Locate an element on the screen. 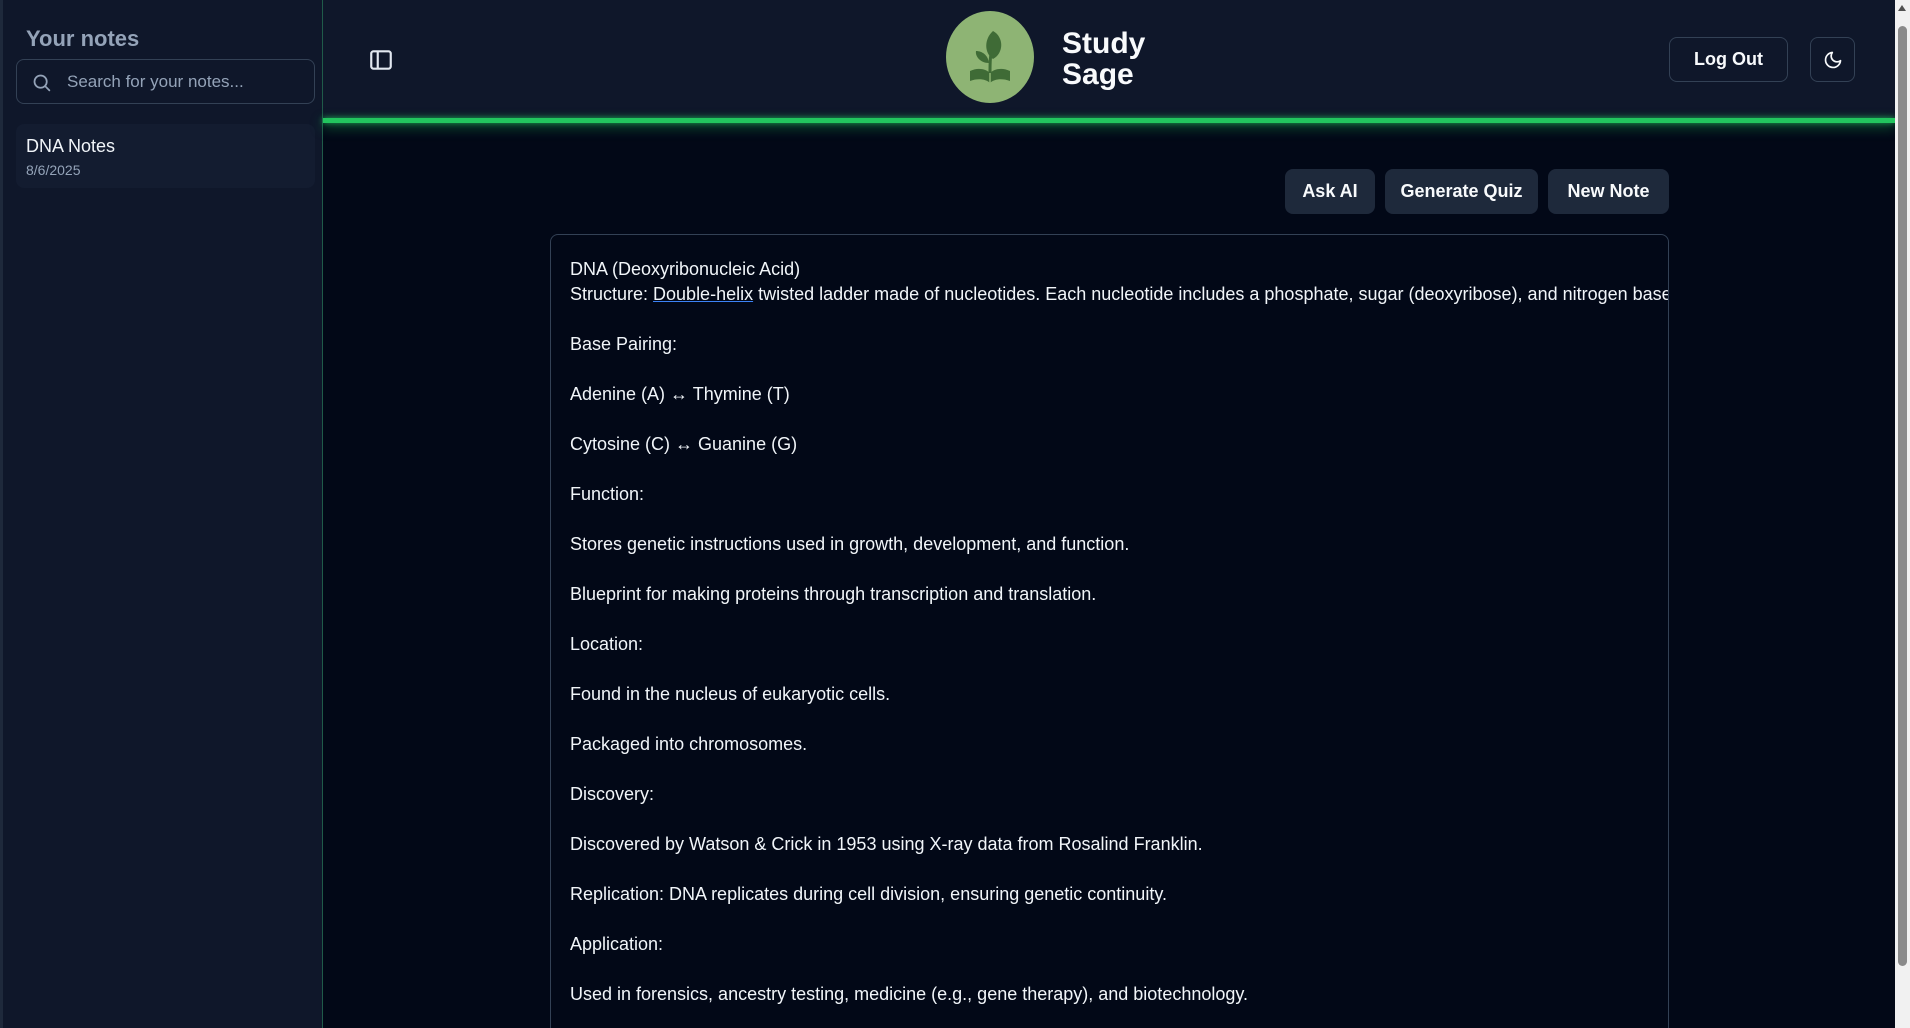  note-text: Structure: is located at coordinates (612, 294).